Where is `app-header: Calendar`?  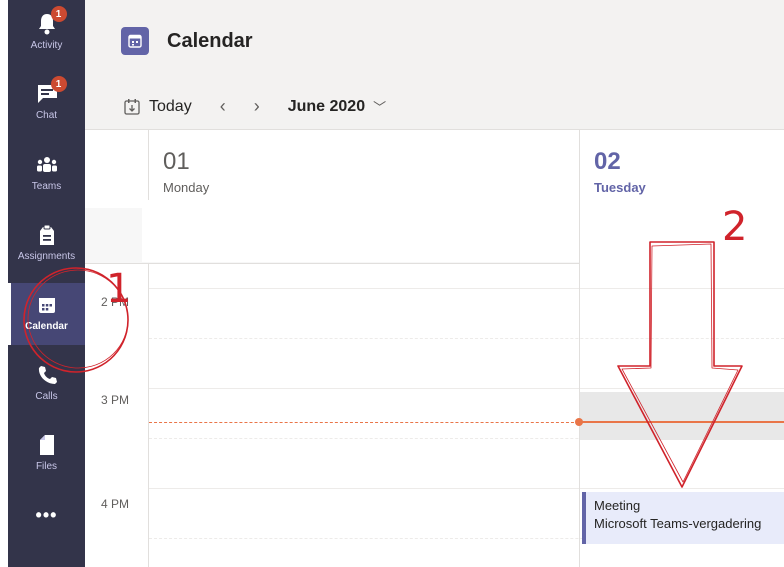
app-header: Calendar is located at coordinates (434, 45).